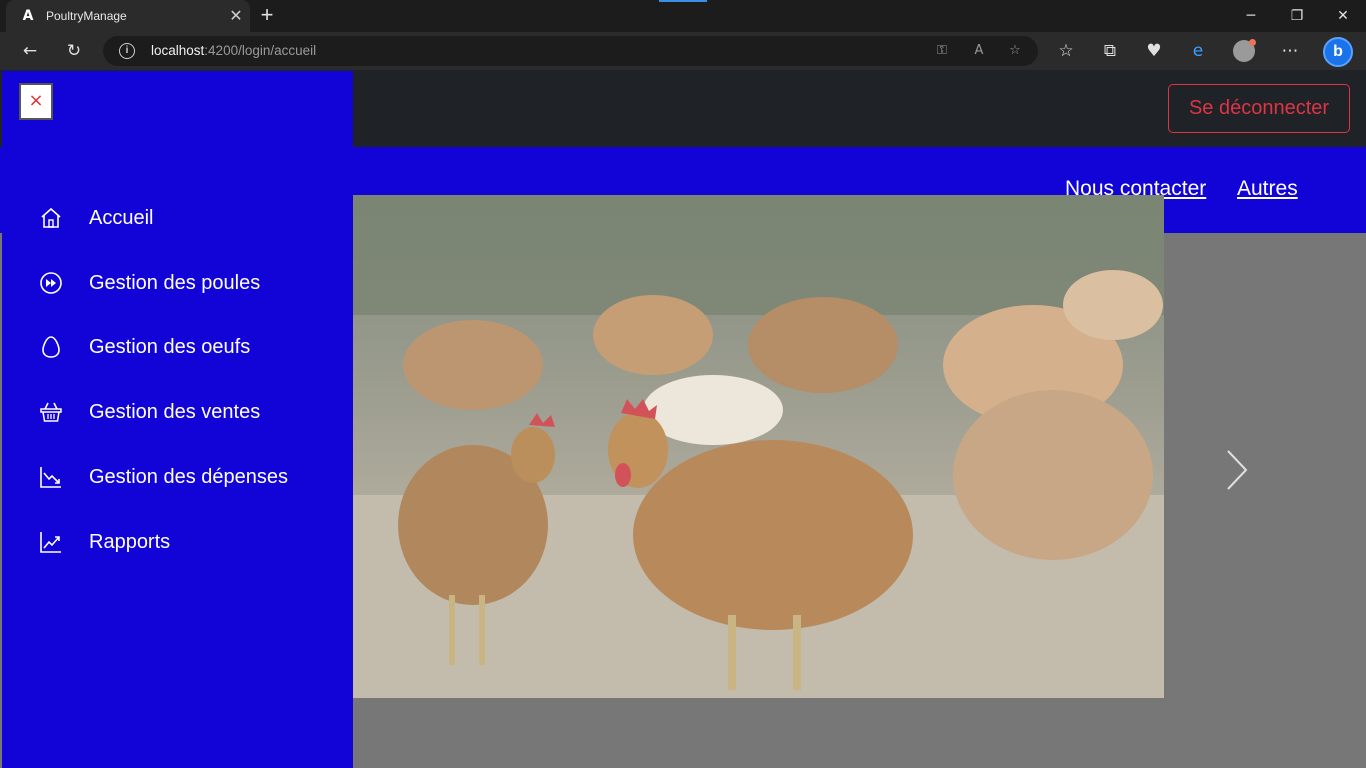 This screenshot has width=1366, height=768. Describe the element at coordinates (1252, 42) in the screenshot. I see `notification-dot` at that location.